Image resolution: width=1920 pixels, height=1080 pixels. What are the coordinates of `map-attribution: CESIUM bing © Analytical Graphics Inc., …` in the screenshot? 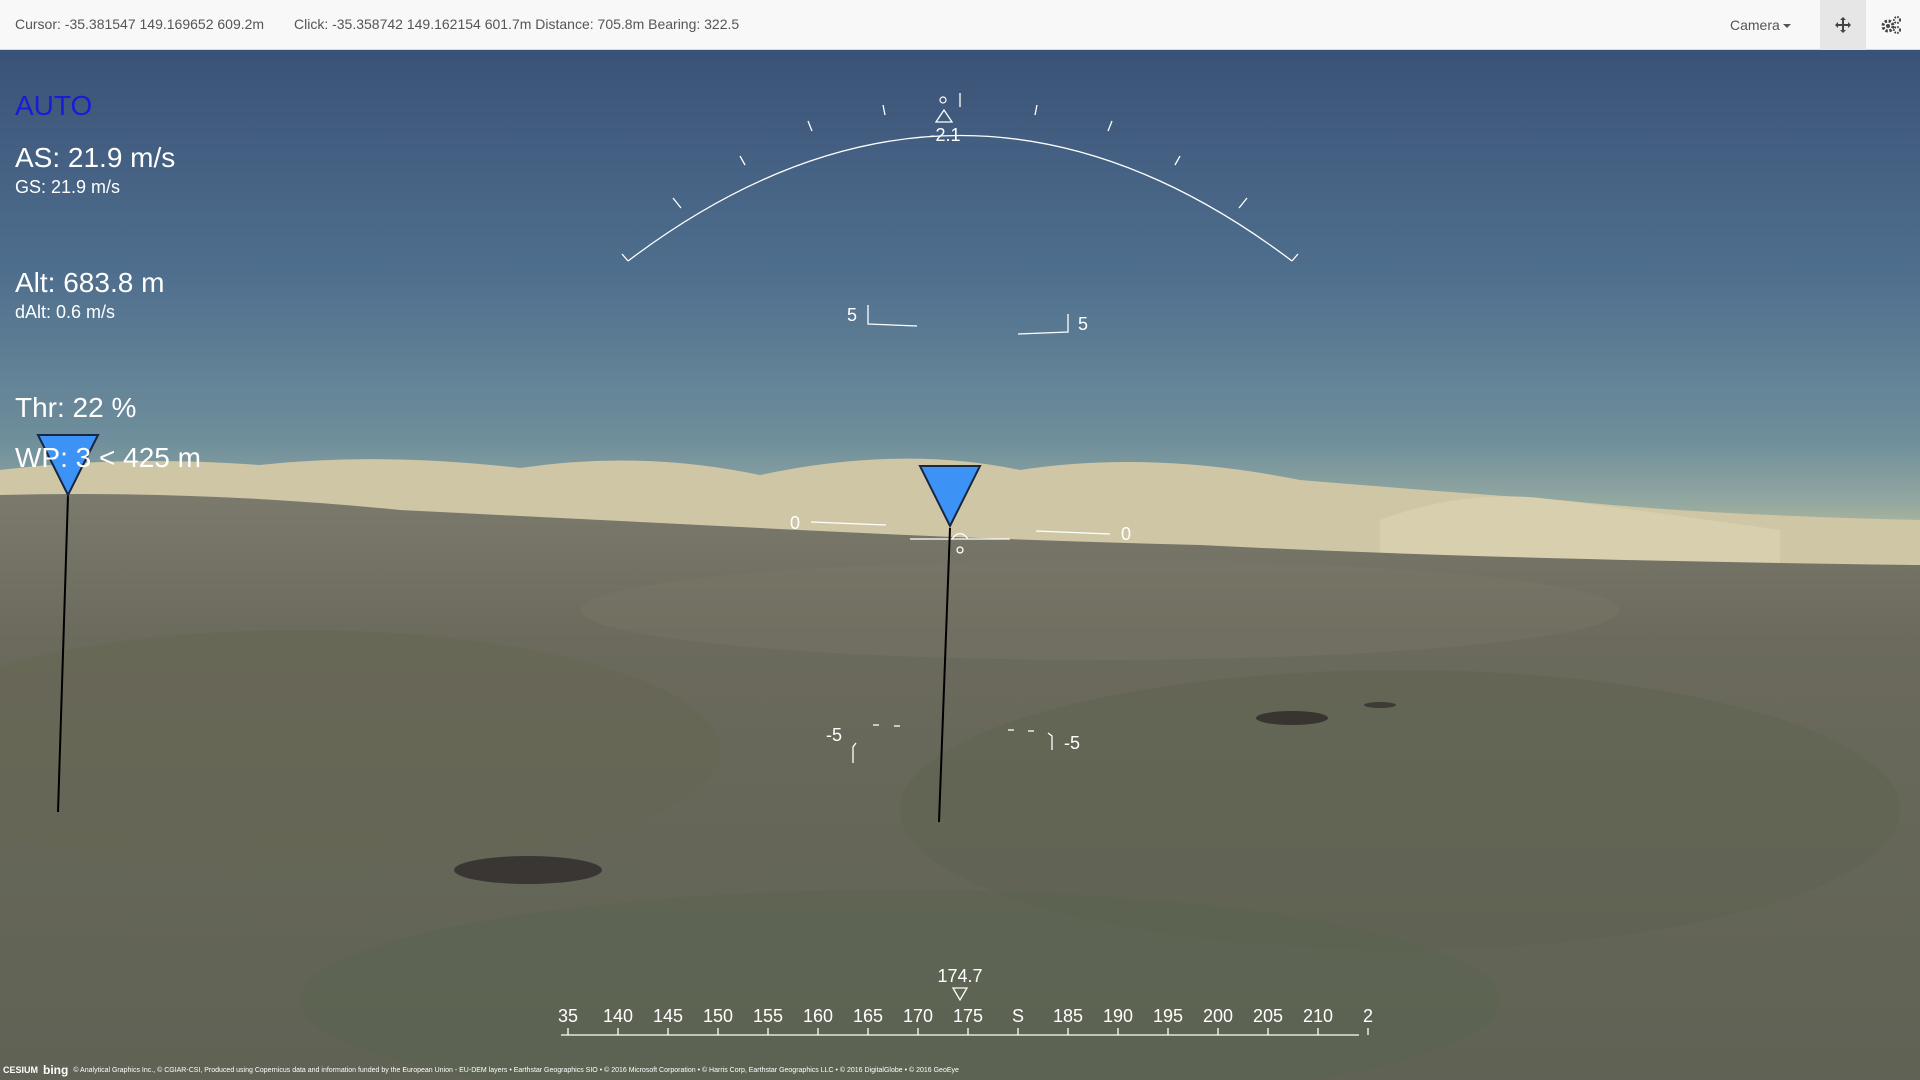 It's located at (960, 1070).